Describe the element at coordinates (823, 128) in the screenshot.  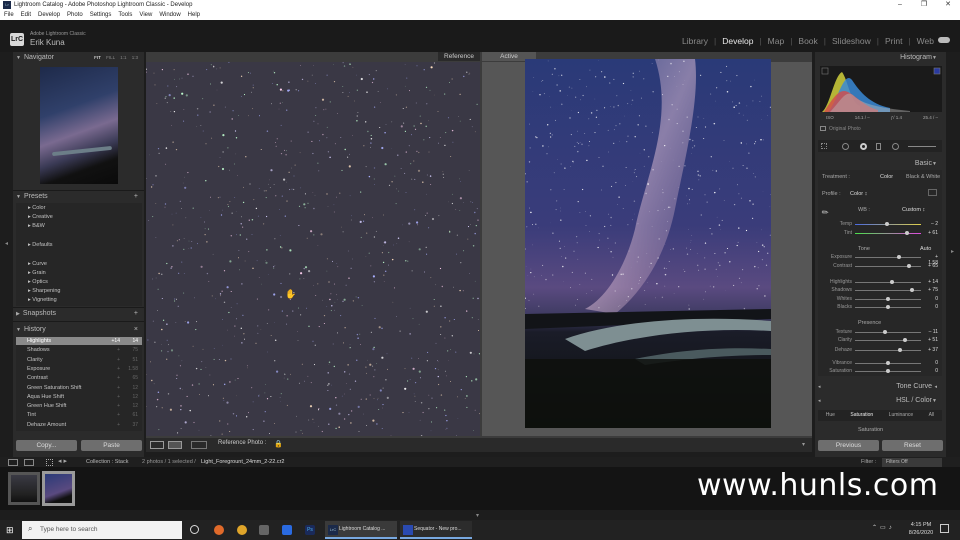
I see `original-photo-checkbox` at that location.